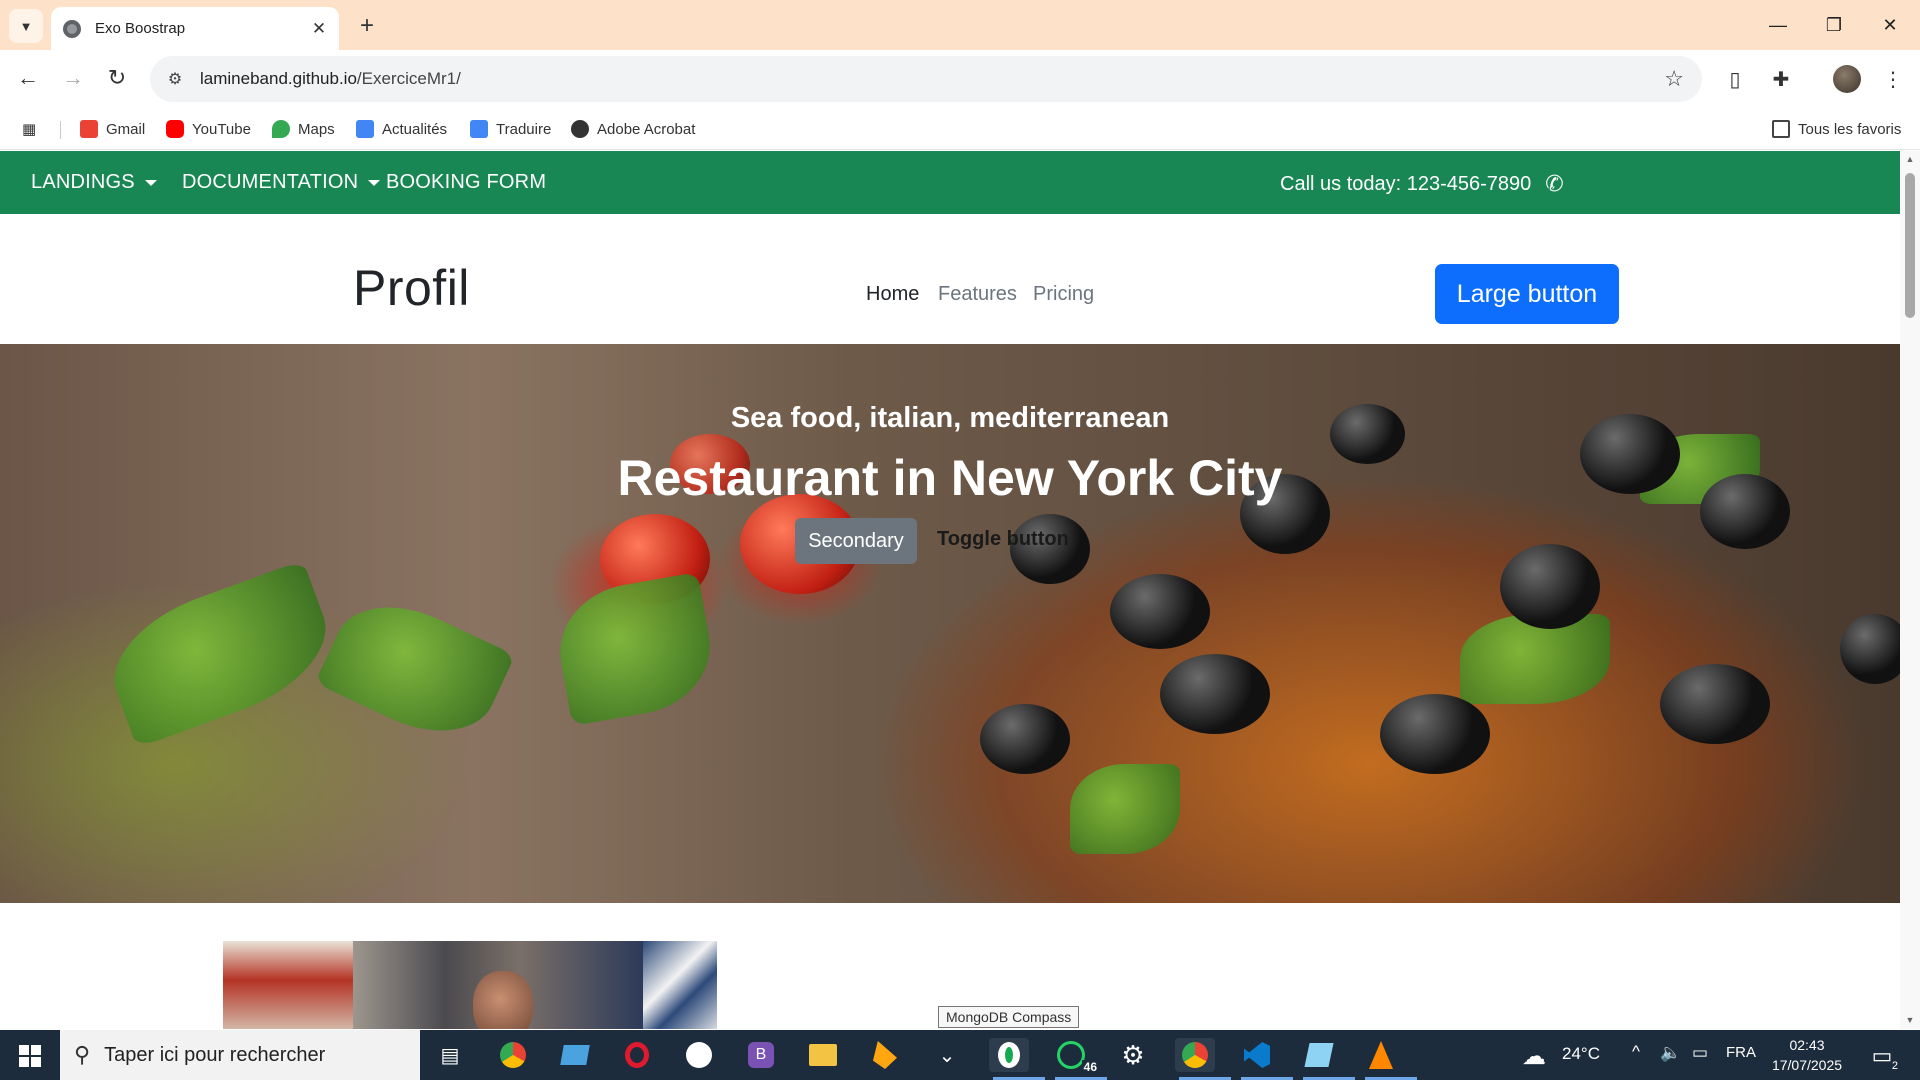 The width and height of the screenshot is (1920, 1080). What do you see at coordinates (1581, 1054) in the screenshot?
I see `weather-temp: 24°C` at bounding box center [1581, 1054].